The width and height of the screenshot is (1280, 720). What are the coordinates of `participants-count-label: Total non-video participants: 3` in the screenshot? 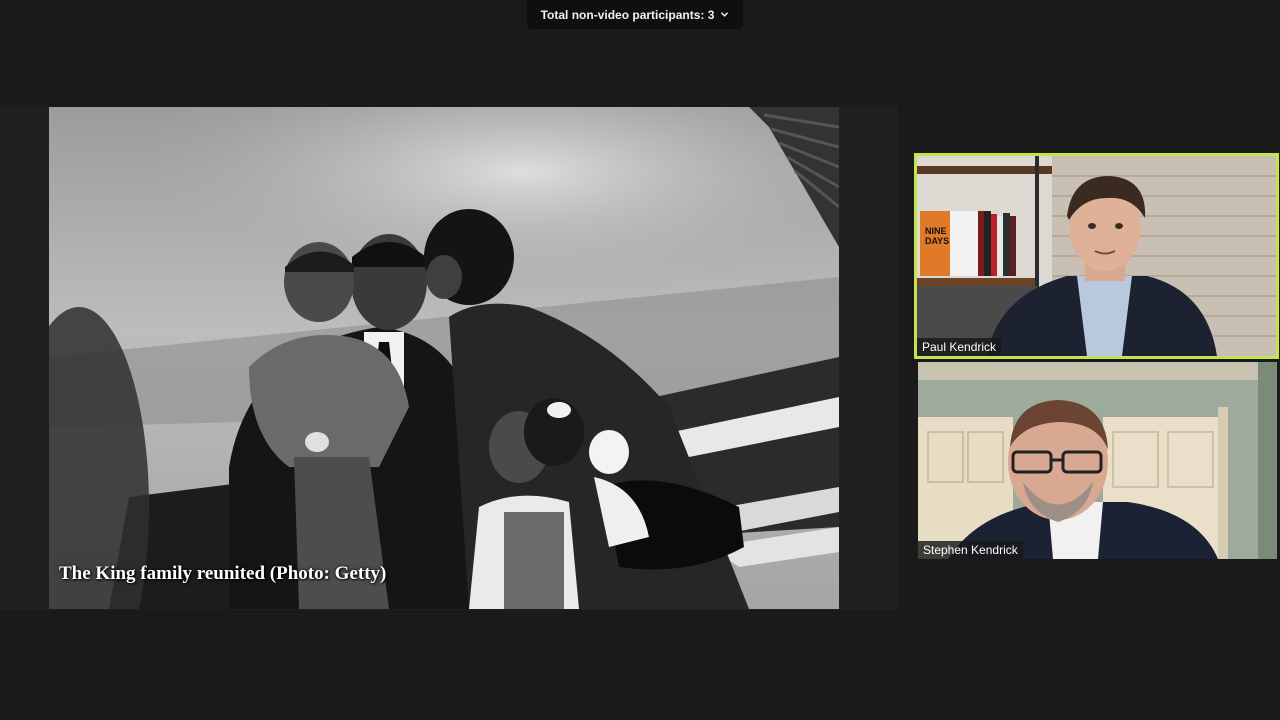 It's located at (627, 14).